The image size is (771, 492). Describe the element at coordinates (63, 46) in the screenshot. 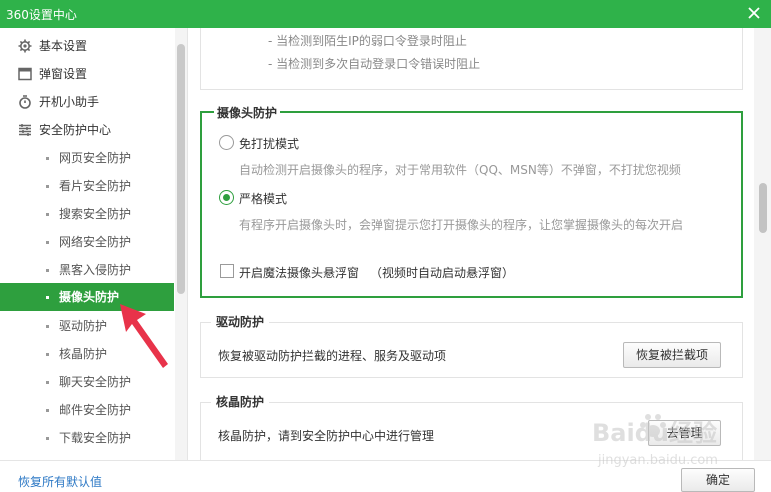

I see `sidebar-item-label: 基本设置` at that location.